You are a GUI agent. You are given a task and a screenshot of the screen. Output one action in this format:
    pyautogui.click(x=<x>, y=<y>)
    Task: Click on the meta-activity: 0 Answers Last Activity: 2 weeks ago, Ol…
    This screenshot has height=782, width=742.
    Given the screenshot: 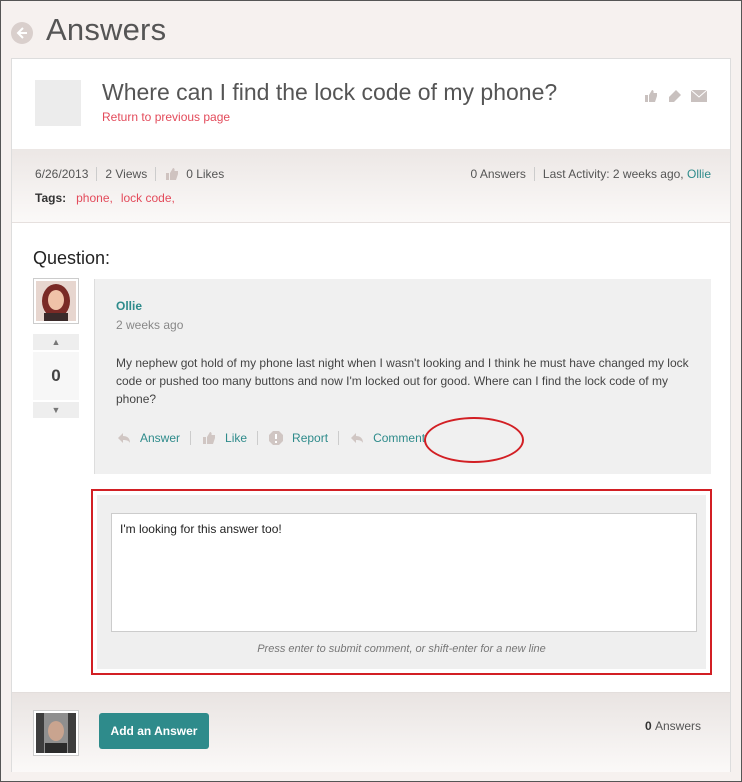 What is the action you would take?
    pyautogui.click(x=591, y=174)
    